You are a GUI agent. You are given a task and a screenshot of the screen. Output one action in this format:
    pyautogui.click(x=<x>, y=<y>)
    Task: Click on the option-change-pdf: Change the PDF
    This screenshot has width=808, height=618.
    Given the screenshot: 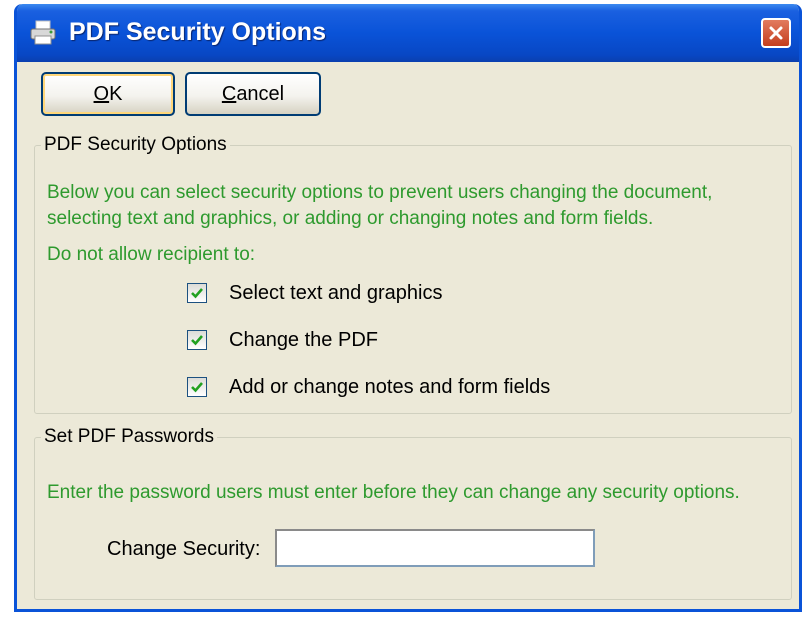 What is the action you would take?
    pyautogui.click(x=282, y=340)
    